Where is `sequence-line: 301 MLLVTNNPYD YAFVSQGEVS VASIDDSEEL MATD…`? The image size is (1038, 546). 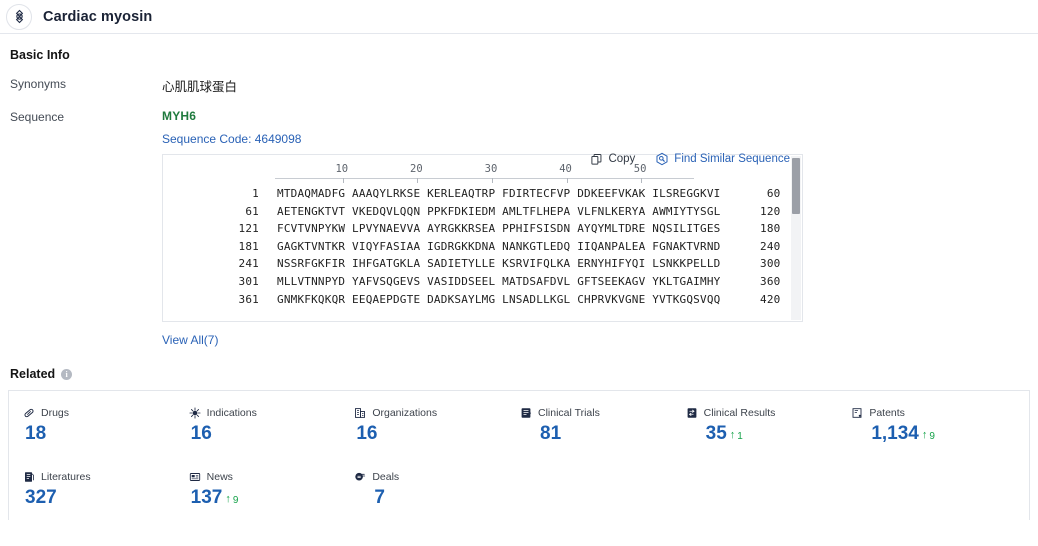 sequence-line: 301 MLLVTNNPYD YAFVSQGEVS VASIDDSEEL MATD… is located at coordinates (482, 282).